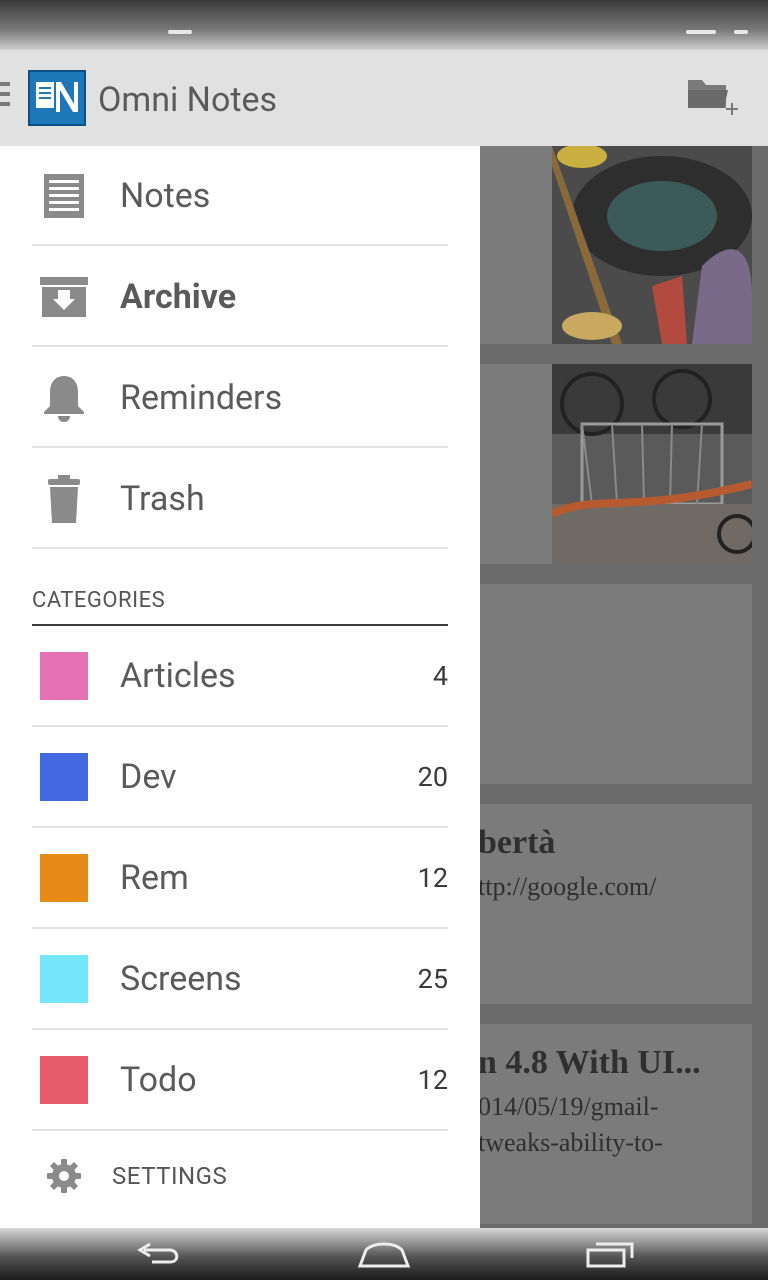  What do you see at coordinates (741, 32) in the screenshot?
I see `battery-indicator` at bounding box center [741, 32].